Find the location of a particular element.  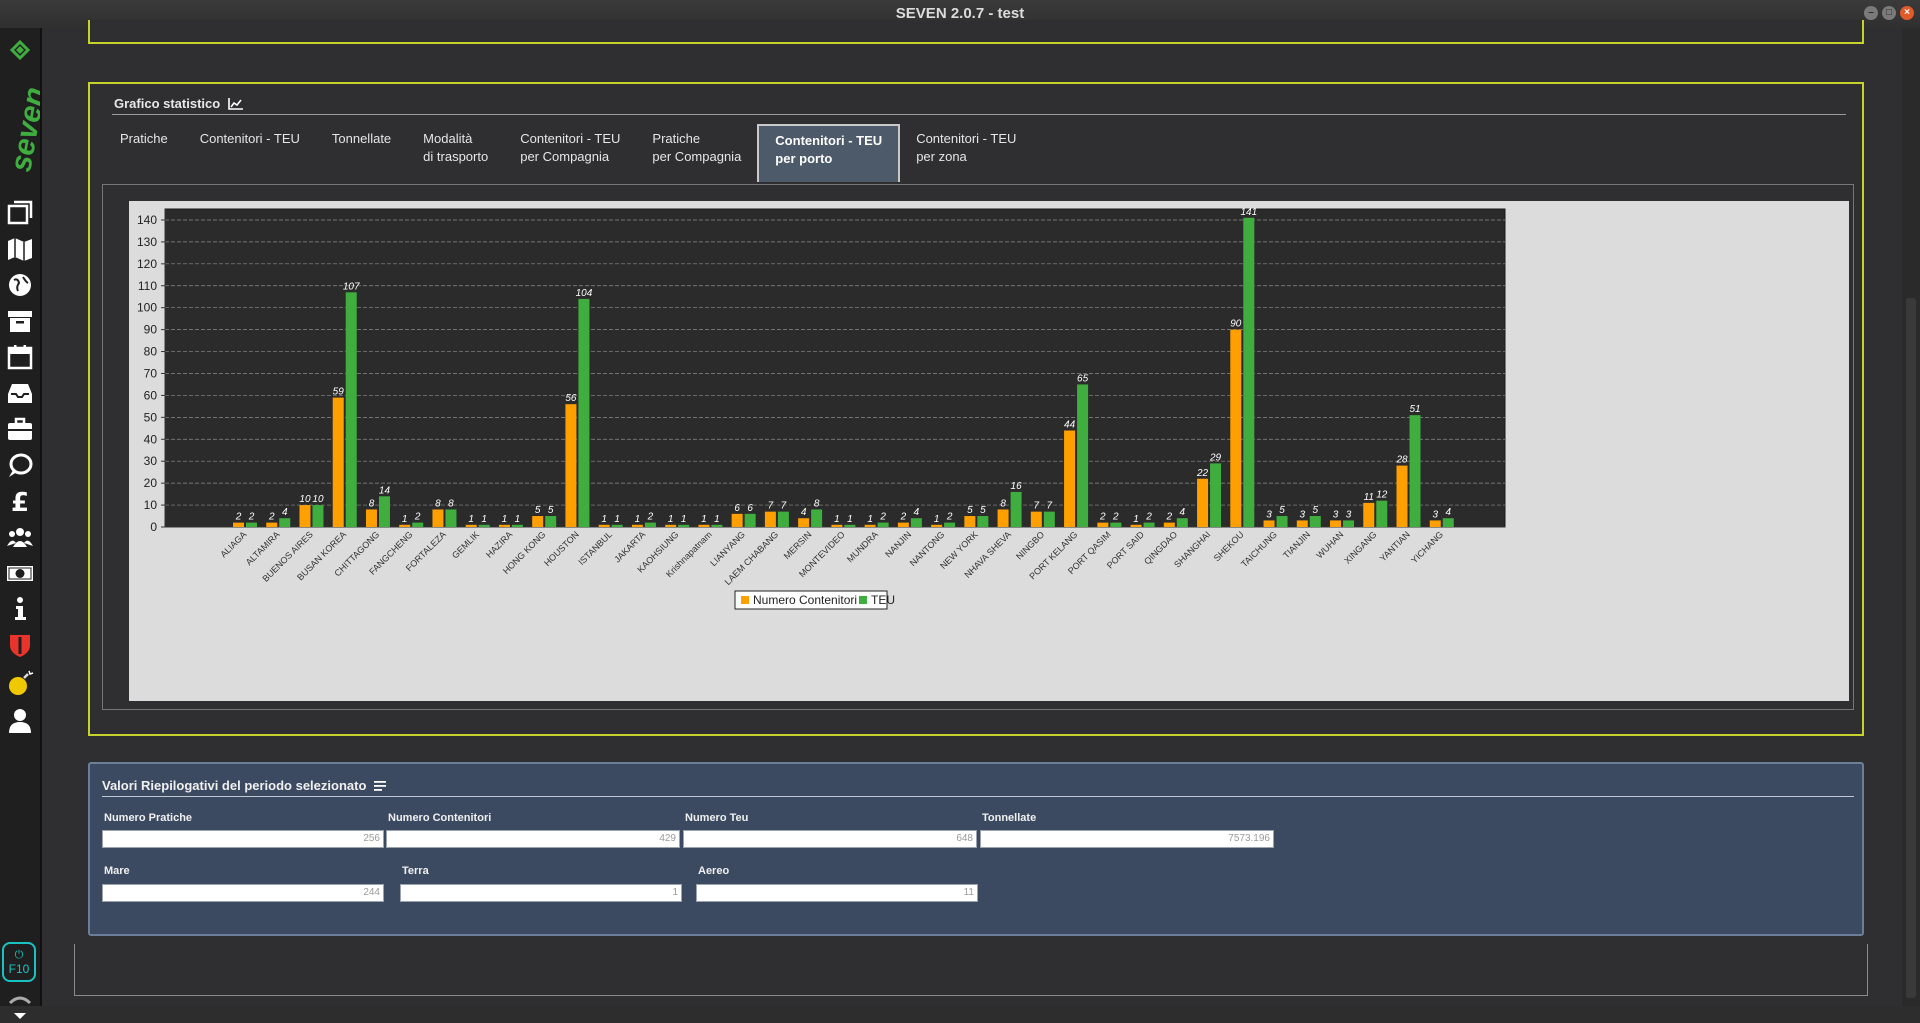

sidebar: seven £ ⏻ F10 is located at coordinates (21, 523).